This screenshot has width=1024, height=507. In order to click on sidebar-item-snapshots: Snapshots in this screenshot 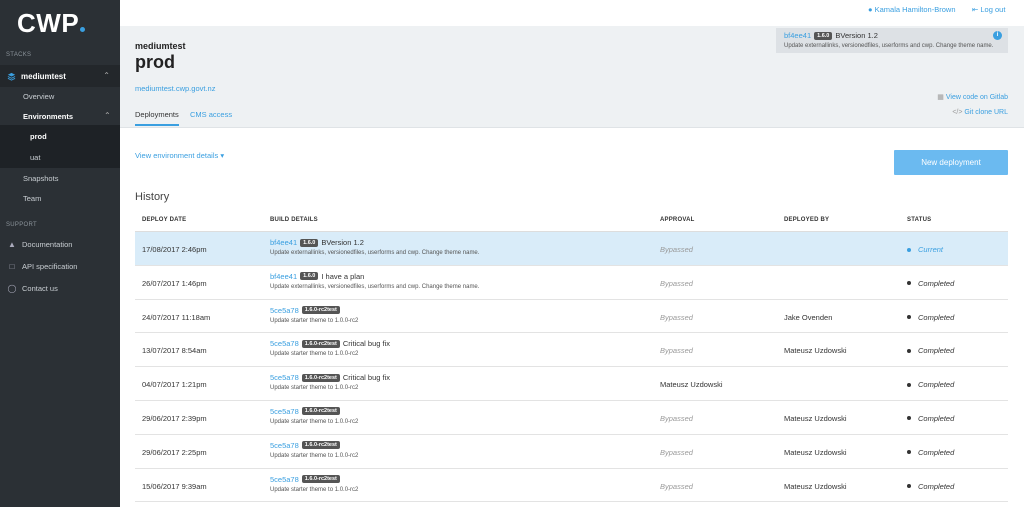, I will do `click(40, 178)`.